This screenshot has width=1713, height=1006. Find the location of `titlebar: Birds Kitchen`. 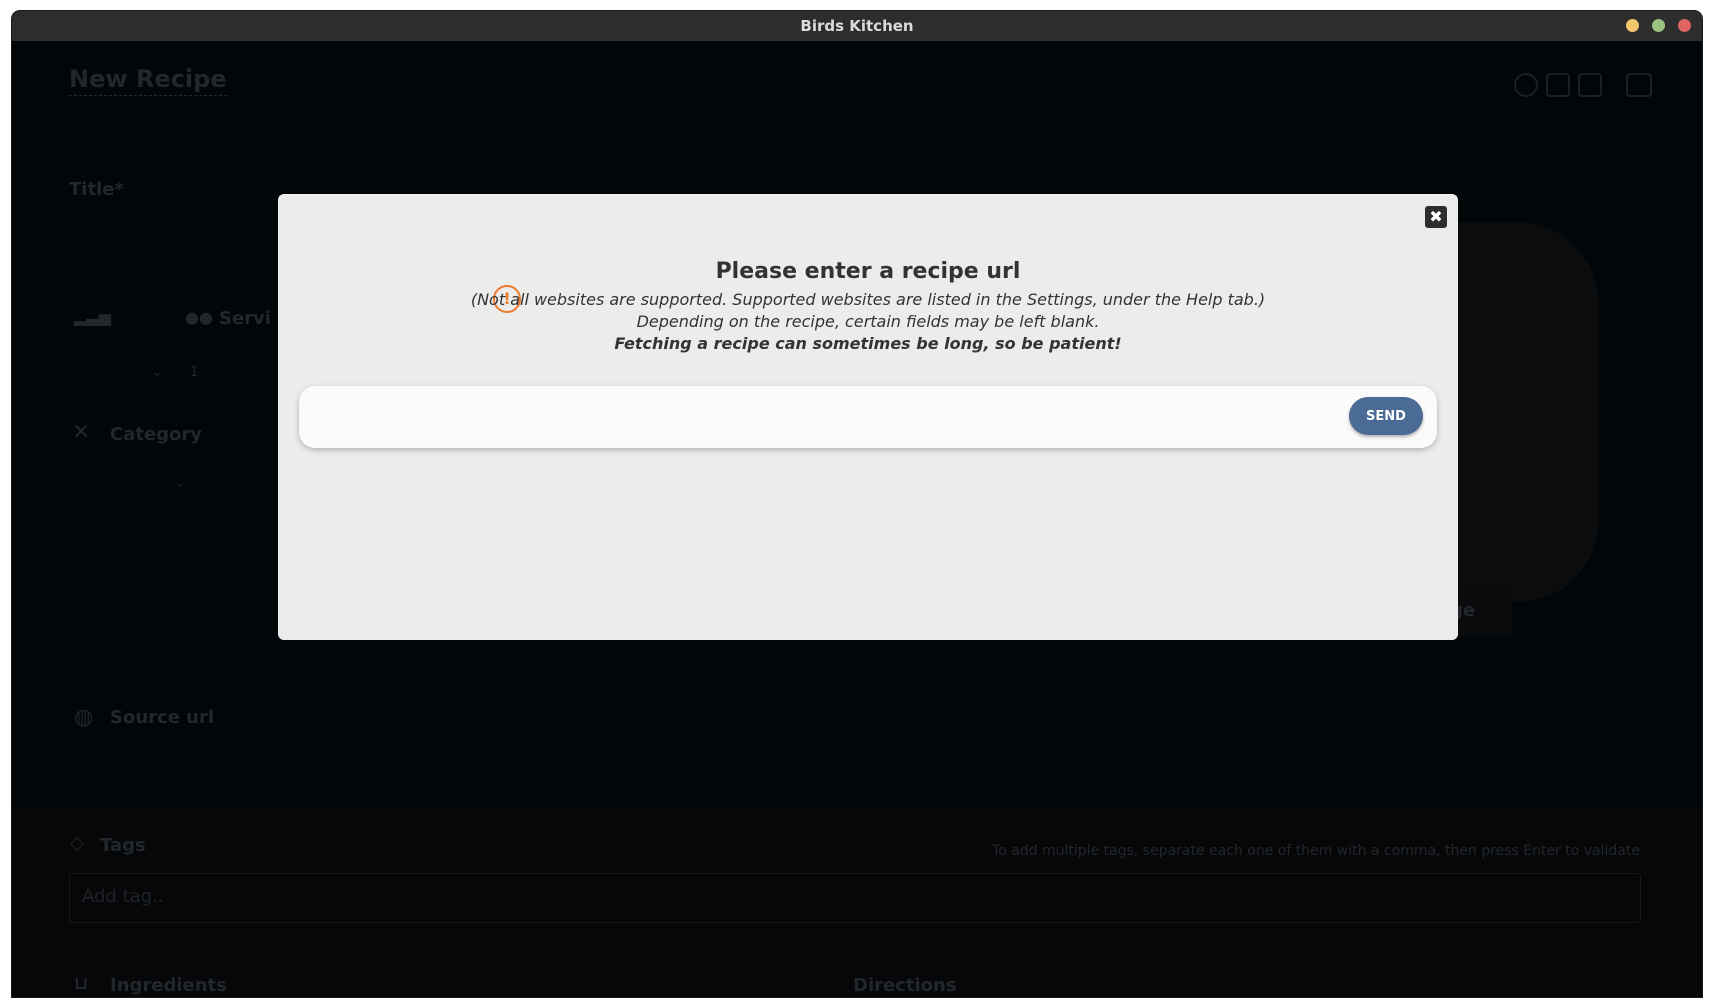

titlebar: Birds Kitchen is located at coordinates (857, 26).